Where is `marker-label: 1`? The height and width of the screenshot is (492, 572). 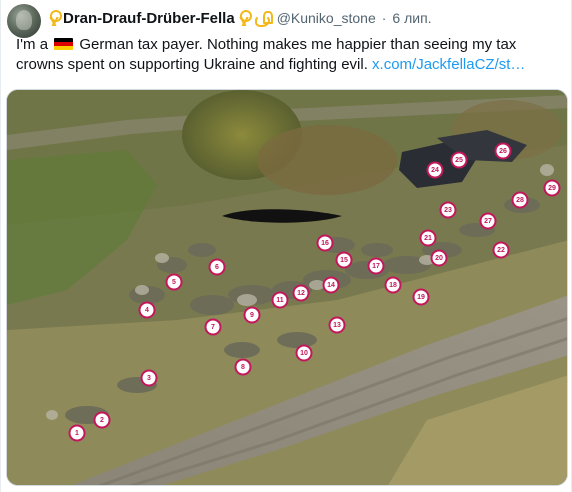 marker-label: 1 is located at coordinates (77, 433).